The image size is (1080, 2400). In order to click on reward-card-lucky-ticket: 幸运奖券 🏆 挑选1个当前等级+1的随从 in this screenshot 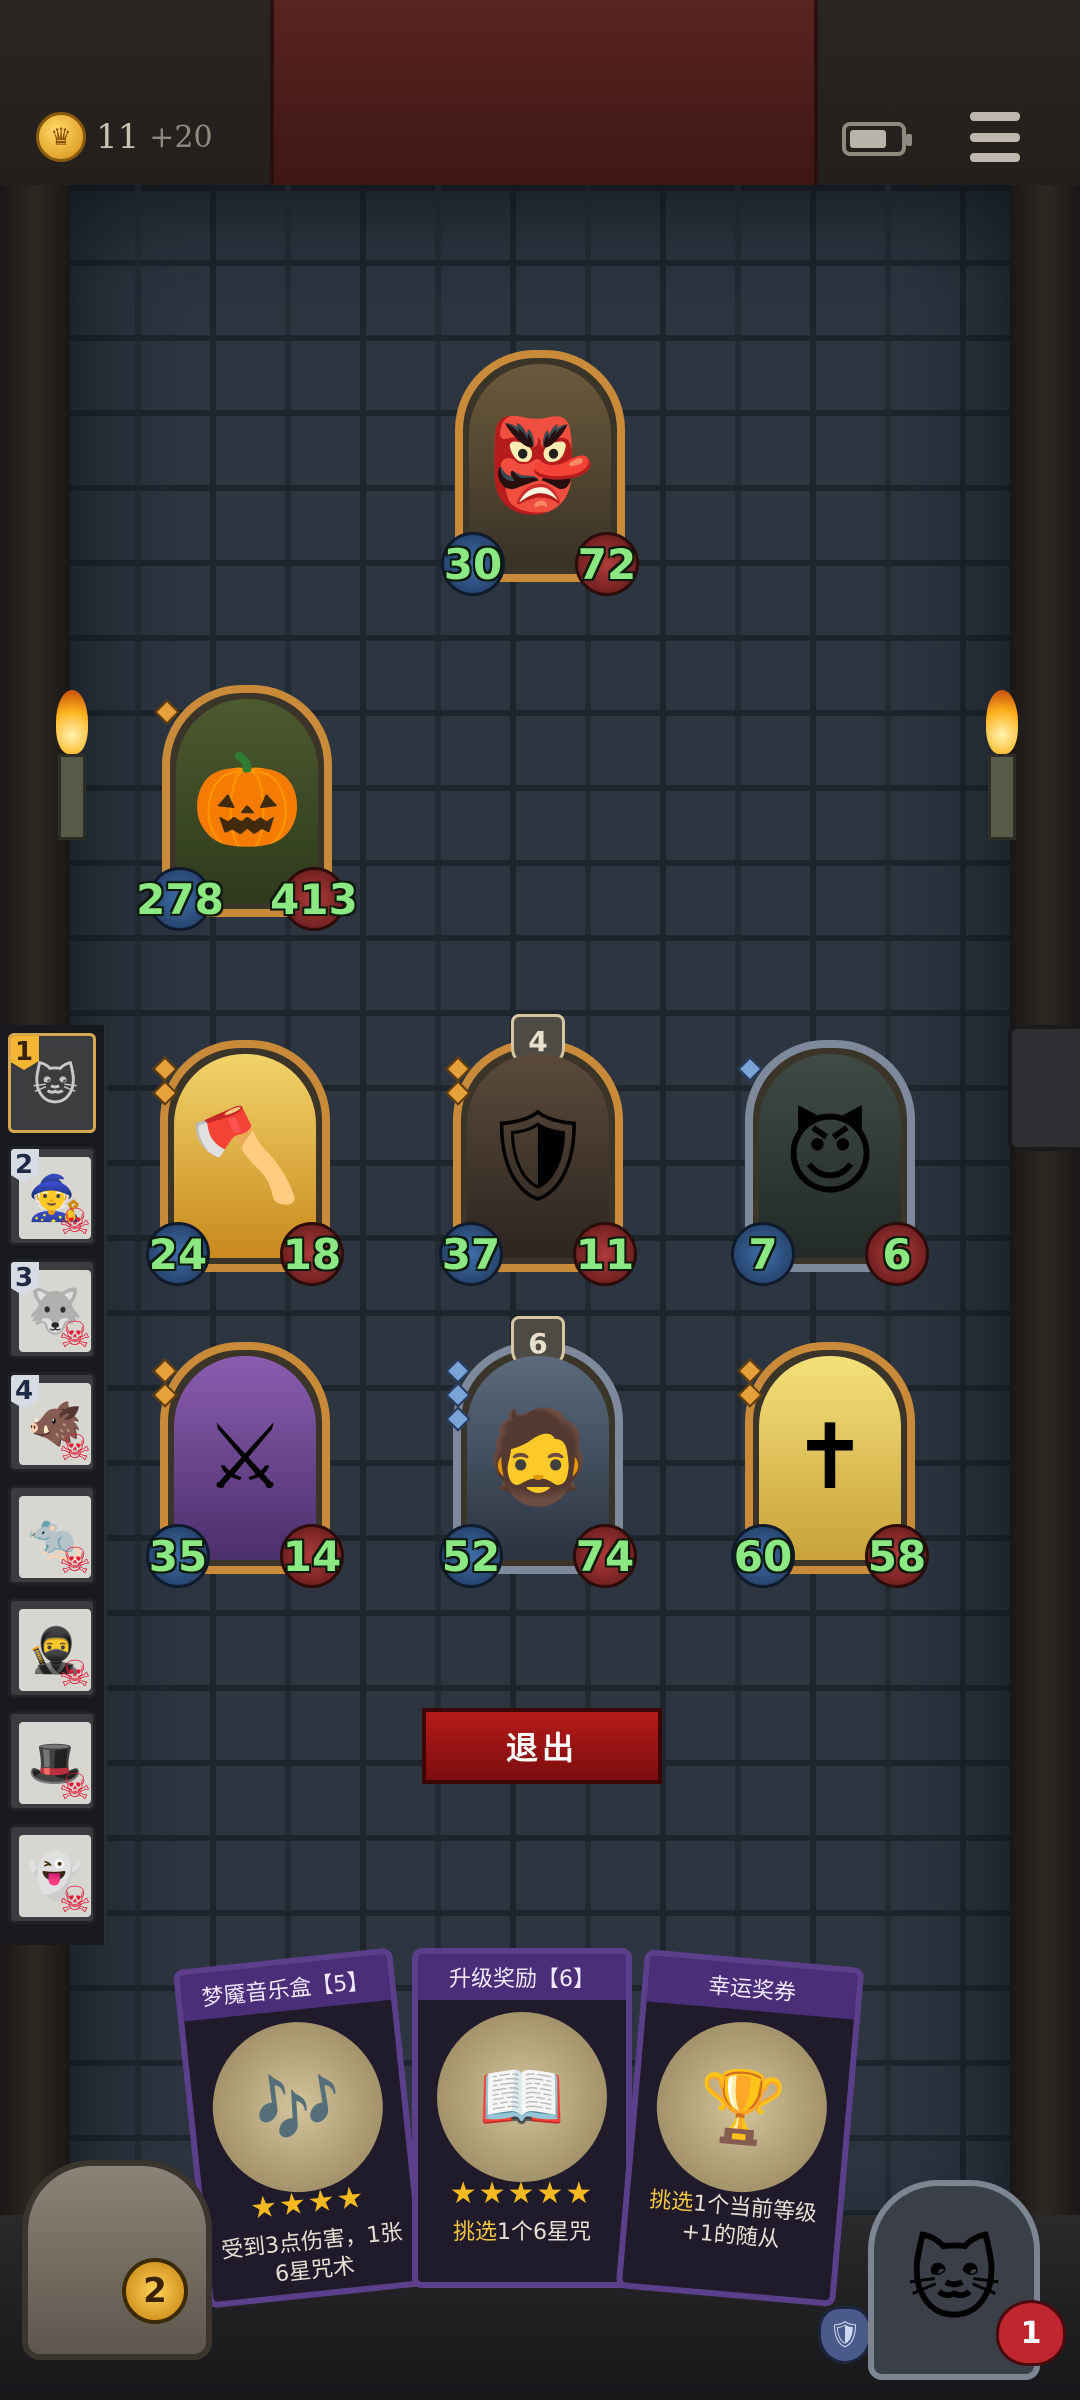, I will do `click(740, 2128)`.